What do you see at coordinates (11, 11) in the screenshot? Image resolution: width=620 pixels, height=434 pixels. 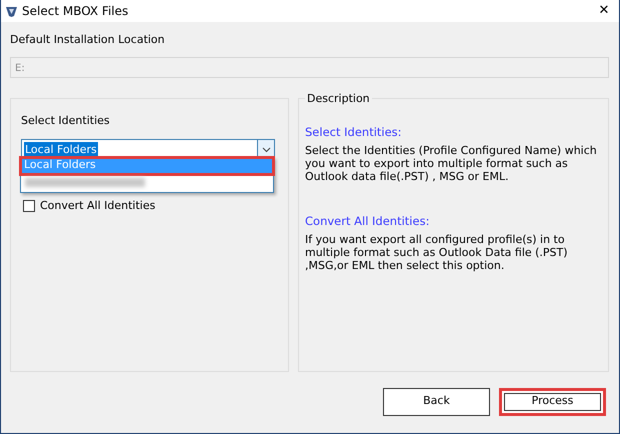 I see `app-icon` at bounding box center [11, 11].